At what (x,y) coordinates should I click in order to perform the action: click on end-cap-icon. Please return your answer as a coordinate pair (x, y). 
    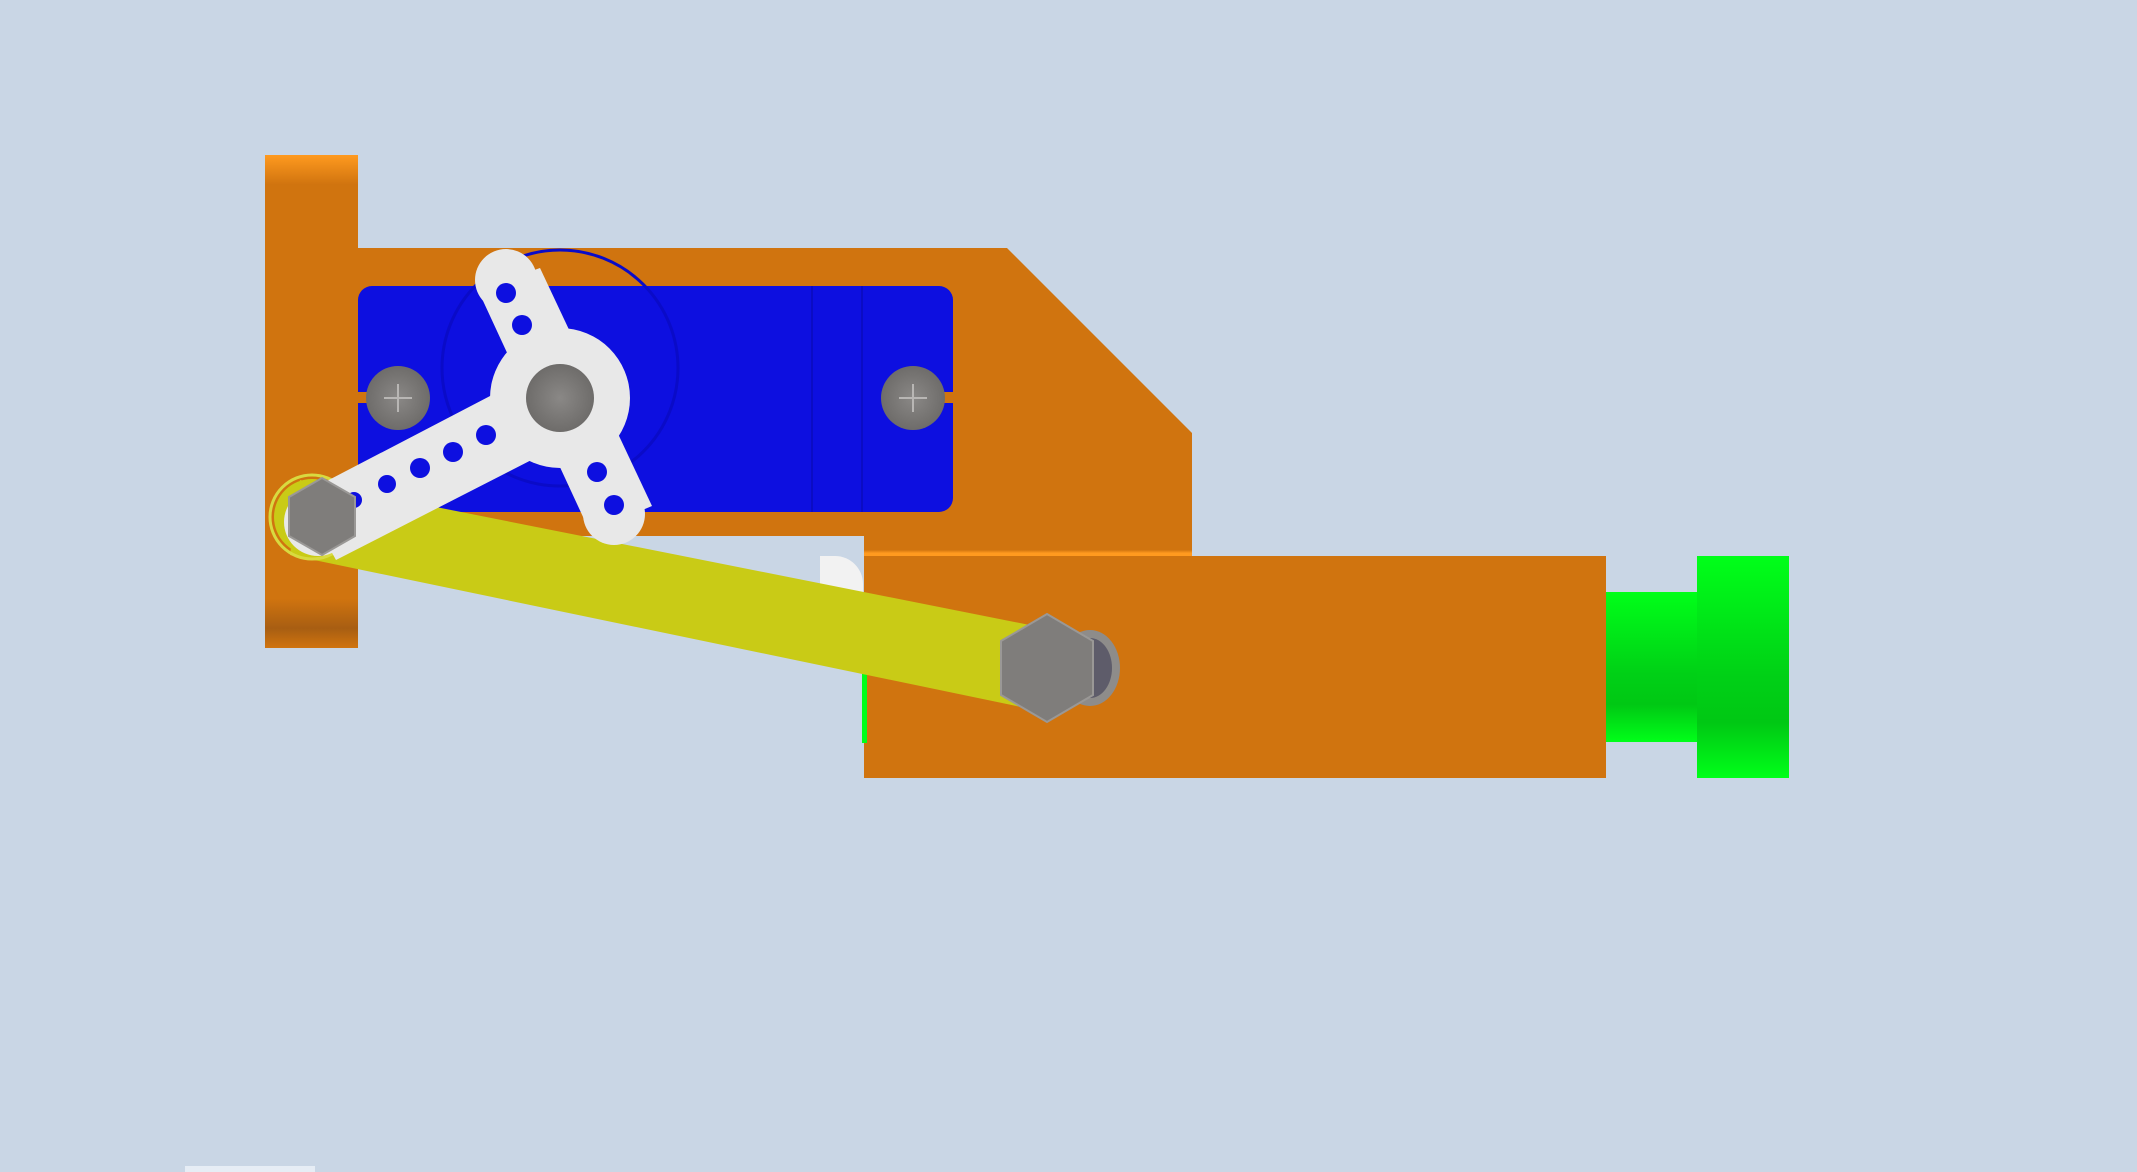
    Looking at the image, I should click on (1743, 667).